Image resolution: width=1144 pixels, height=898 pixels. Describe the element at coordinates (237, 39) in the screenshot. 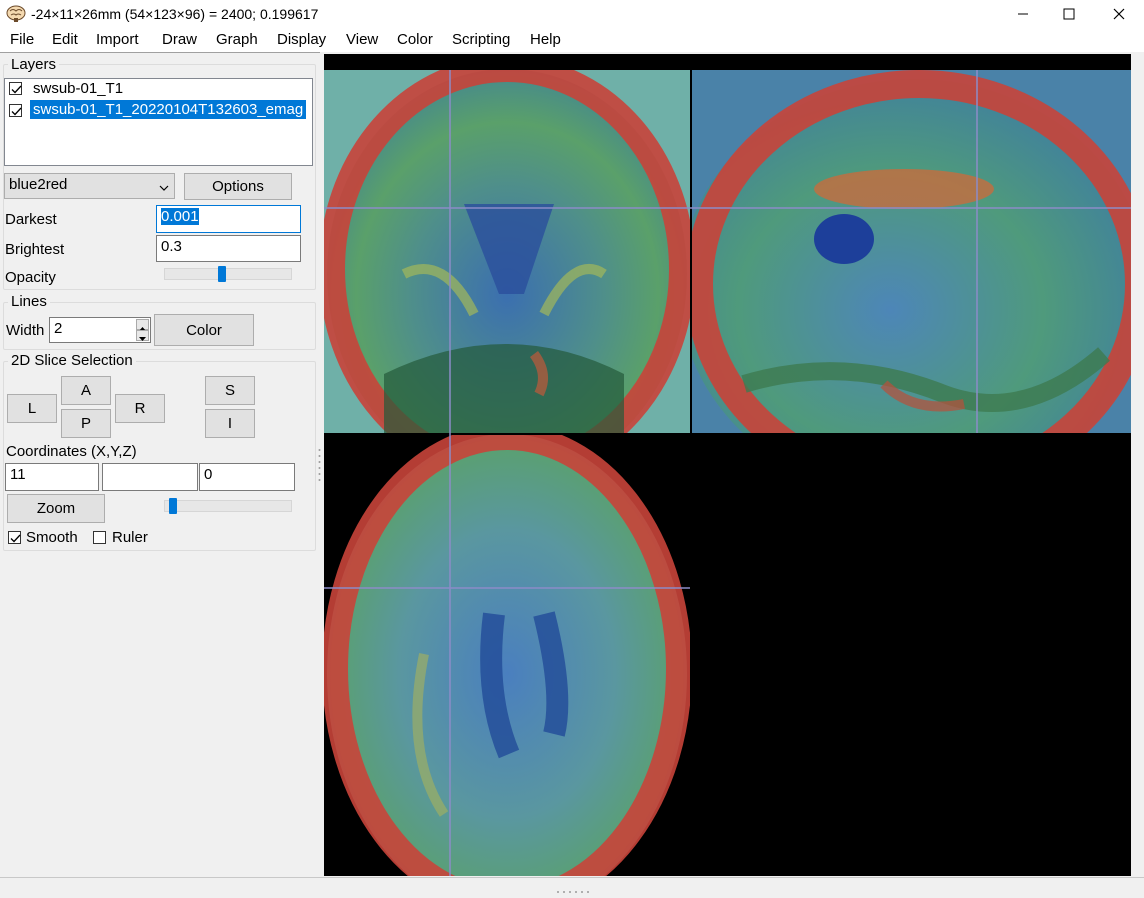

I see `menu-graph: Graph` at that location.